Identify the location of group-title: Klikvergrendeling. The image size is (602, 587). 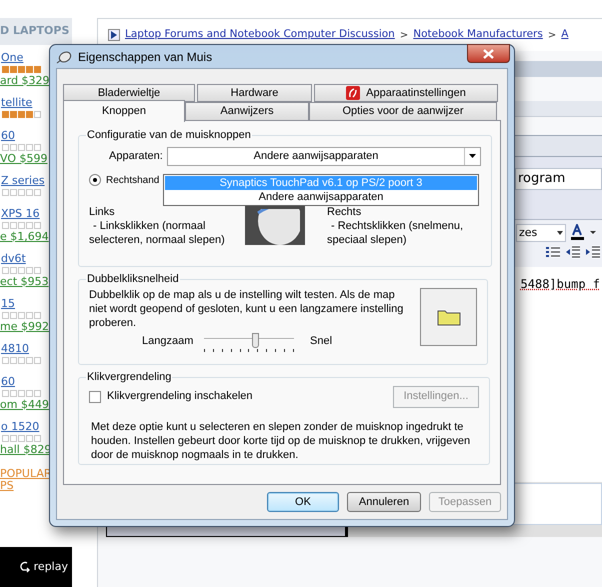
(129, 377).